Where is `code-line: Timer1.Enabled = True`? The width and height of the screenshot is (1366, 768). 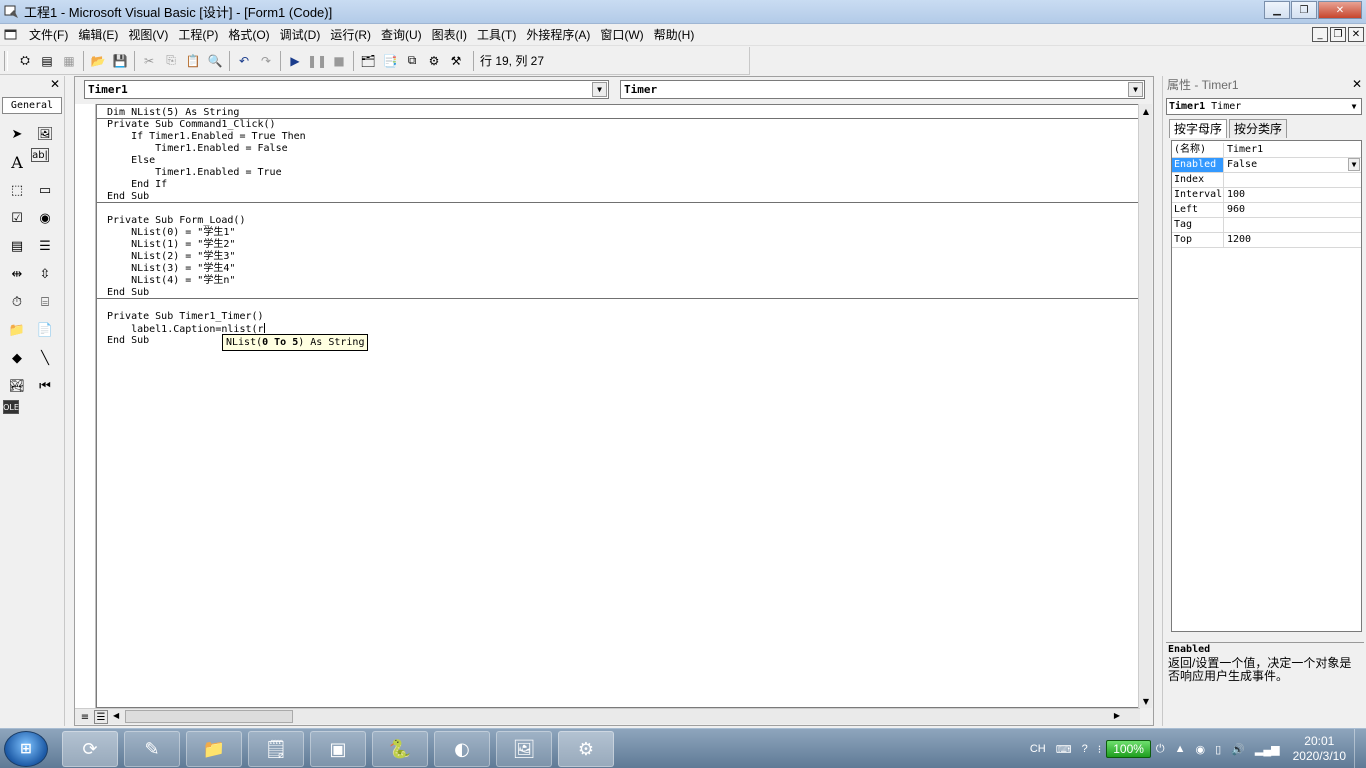
code-line: Timer1.Enabled = True is located at coordinates (194, 173).